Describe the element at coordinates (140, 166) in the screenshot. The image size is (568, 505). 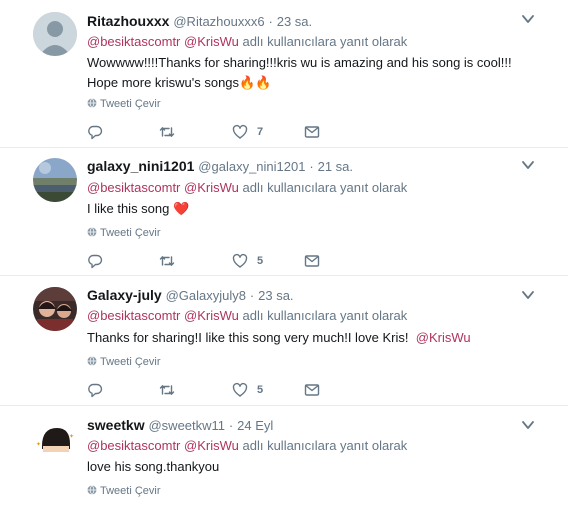
I see `display-name: galaxy_nini1201` at that location.